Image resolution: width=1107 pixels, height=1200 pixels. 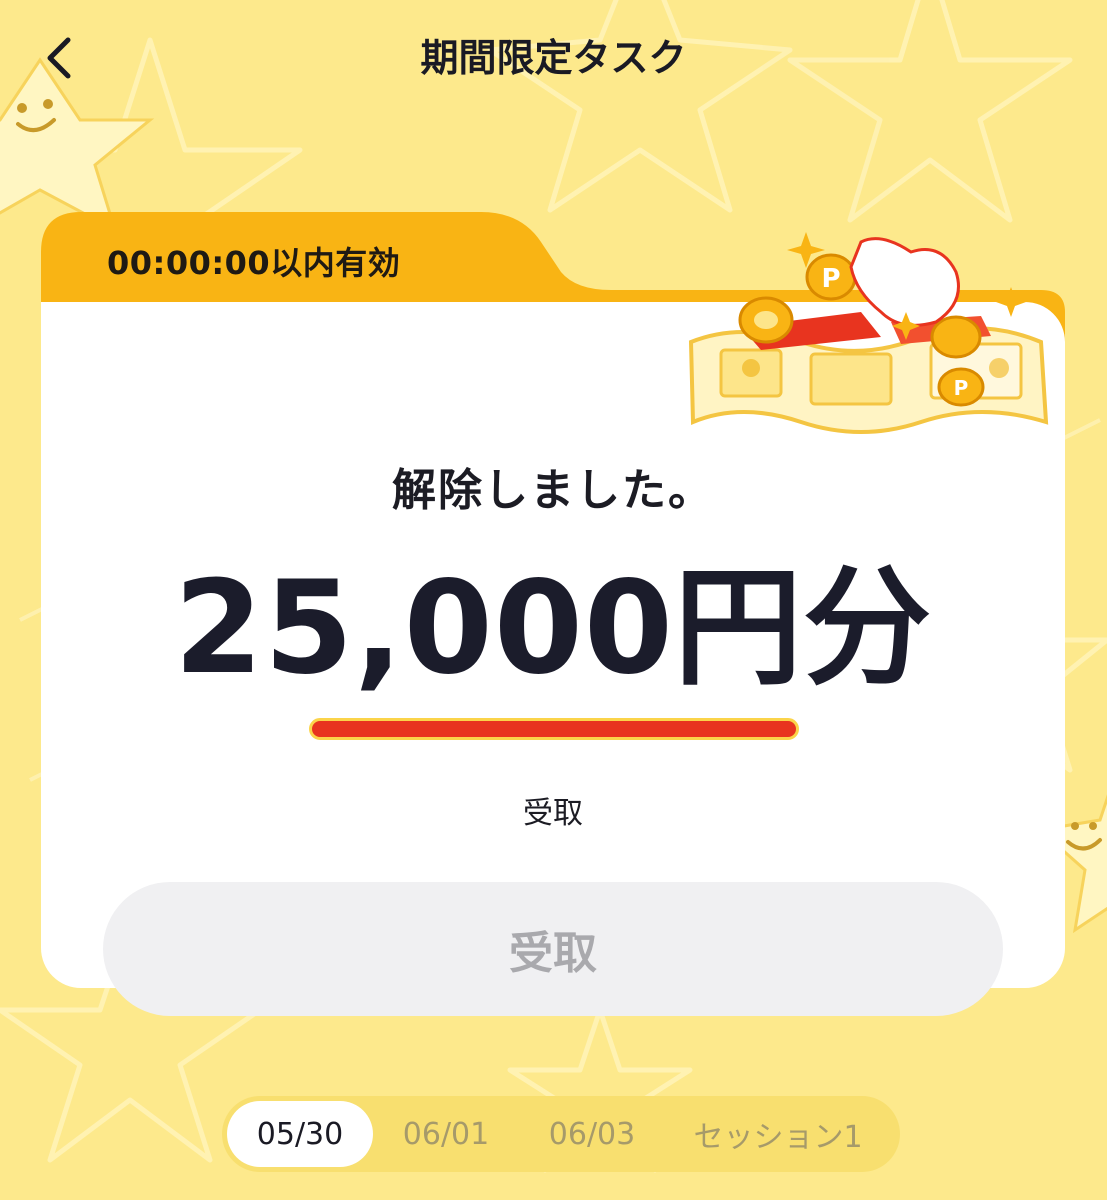 What do you see at coordinates (554, 729) in the screenshot?
I see `progress-bar` at bounding box center [554, 729].